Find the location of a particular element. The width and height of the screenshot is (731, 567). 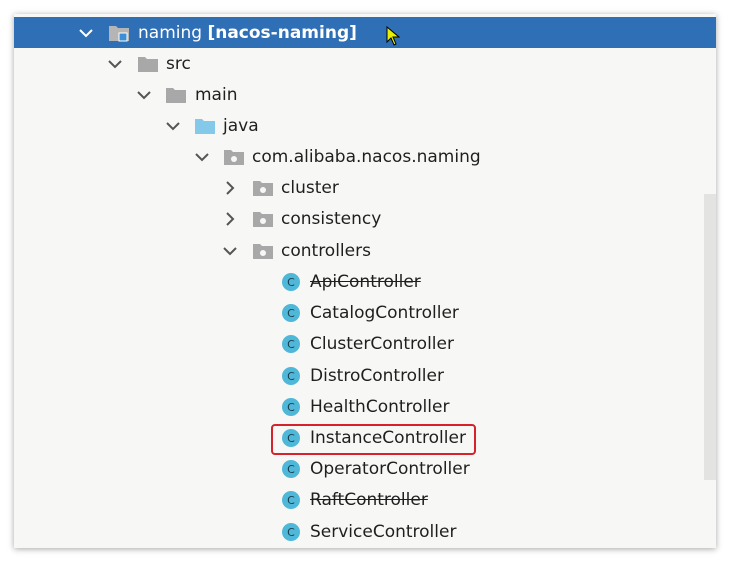

class-label: HealthController is located at coordinates (380, 406).